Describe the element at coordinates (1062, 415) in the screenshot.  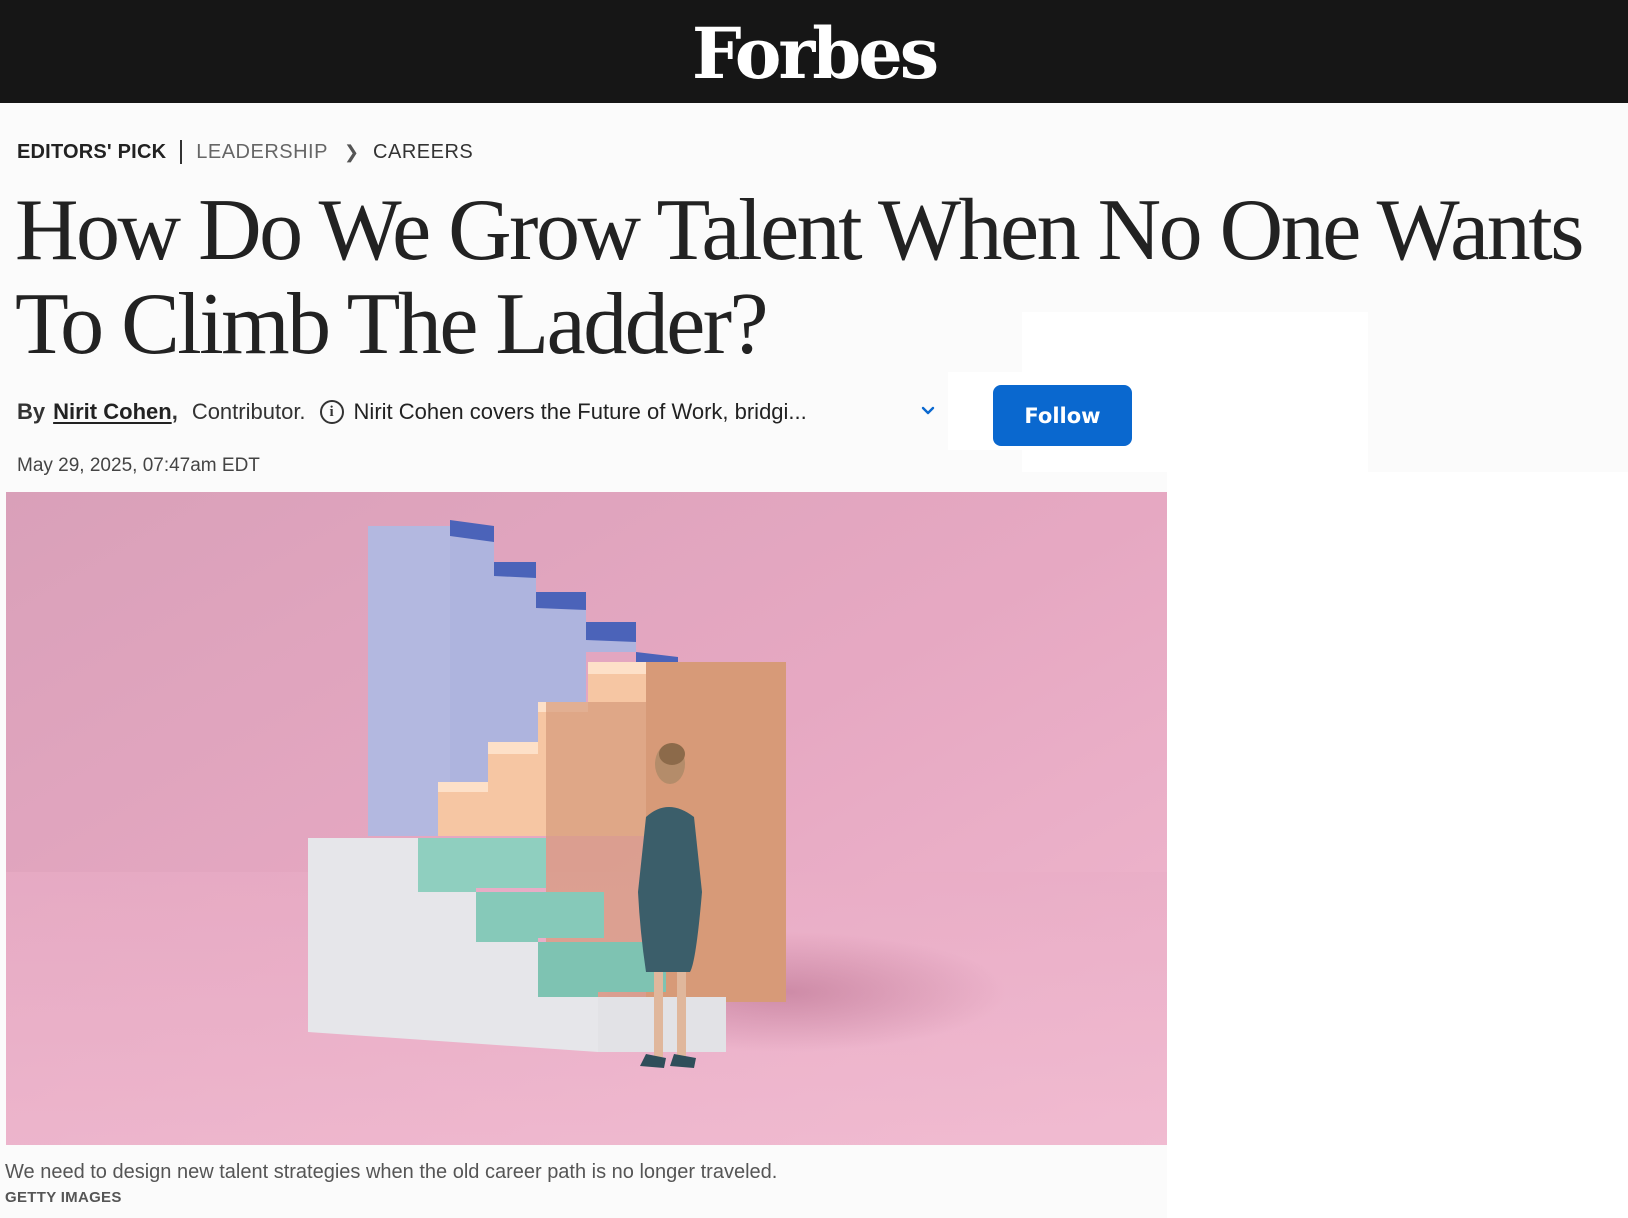
I see `follow-button: Follow` at that location.